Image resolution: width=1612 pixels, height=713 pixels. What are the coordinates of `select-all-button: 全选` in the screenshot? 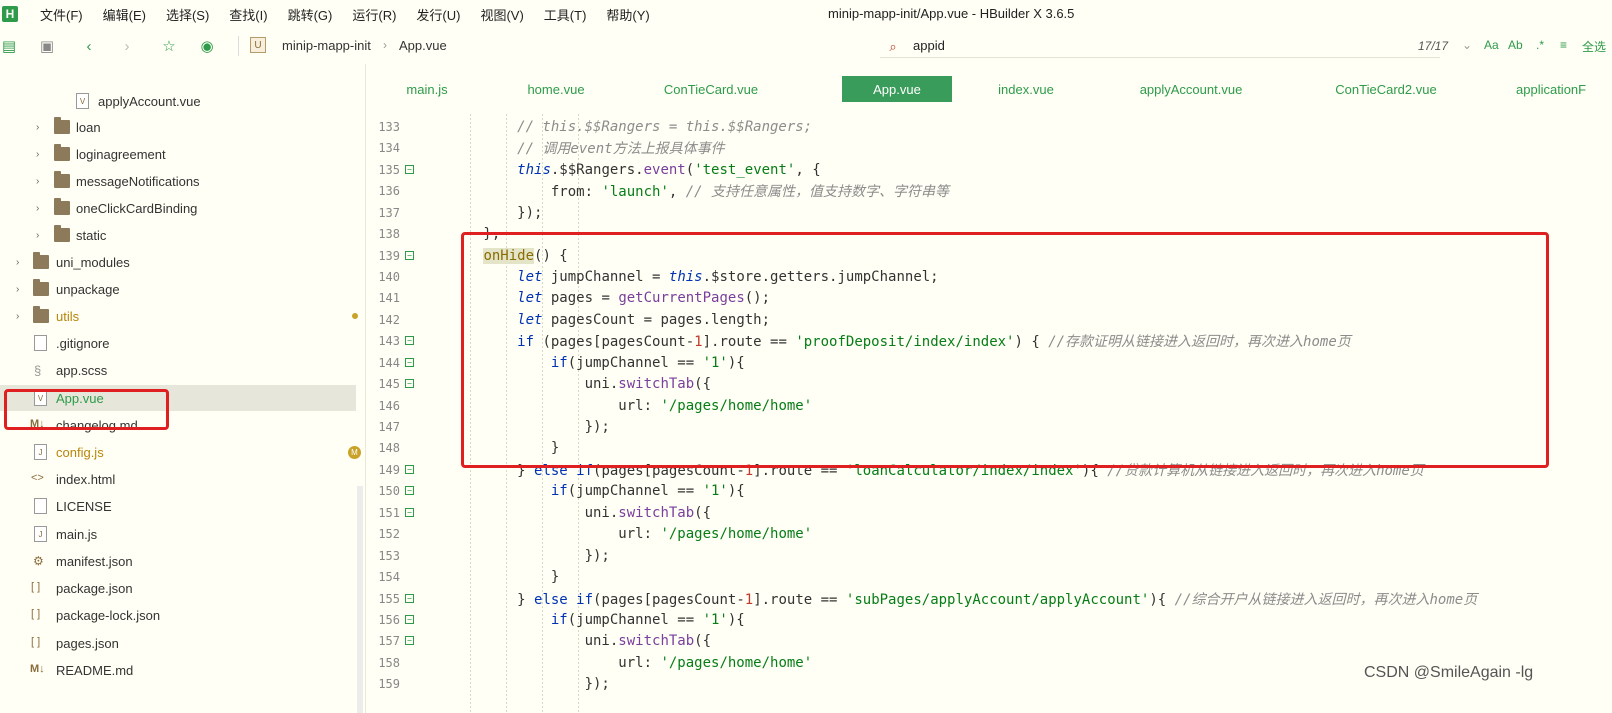 It's located at (1594, 46).